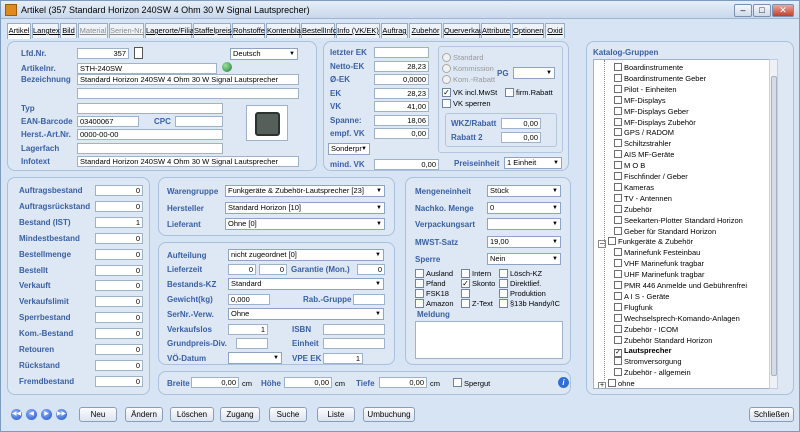 The height and width of the screenshot is (432, 800). I want to click on bezeichnung2-field, so click(188, 93).